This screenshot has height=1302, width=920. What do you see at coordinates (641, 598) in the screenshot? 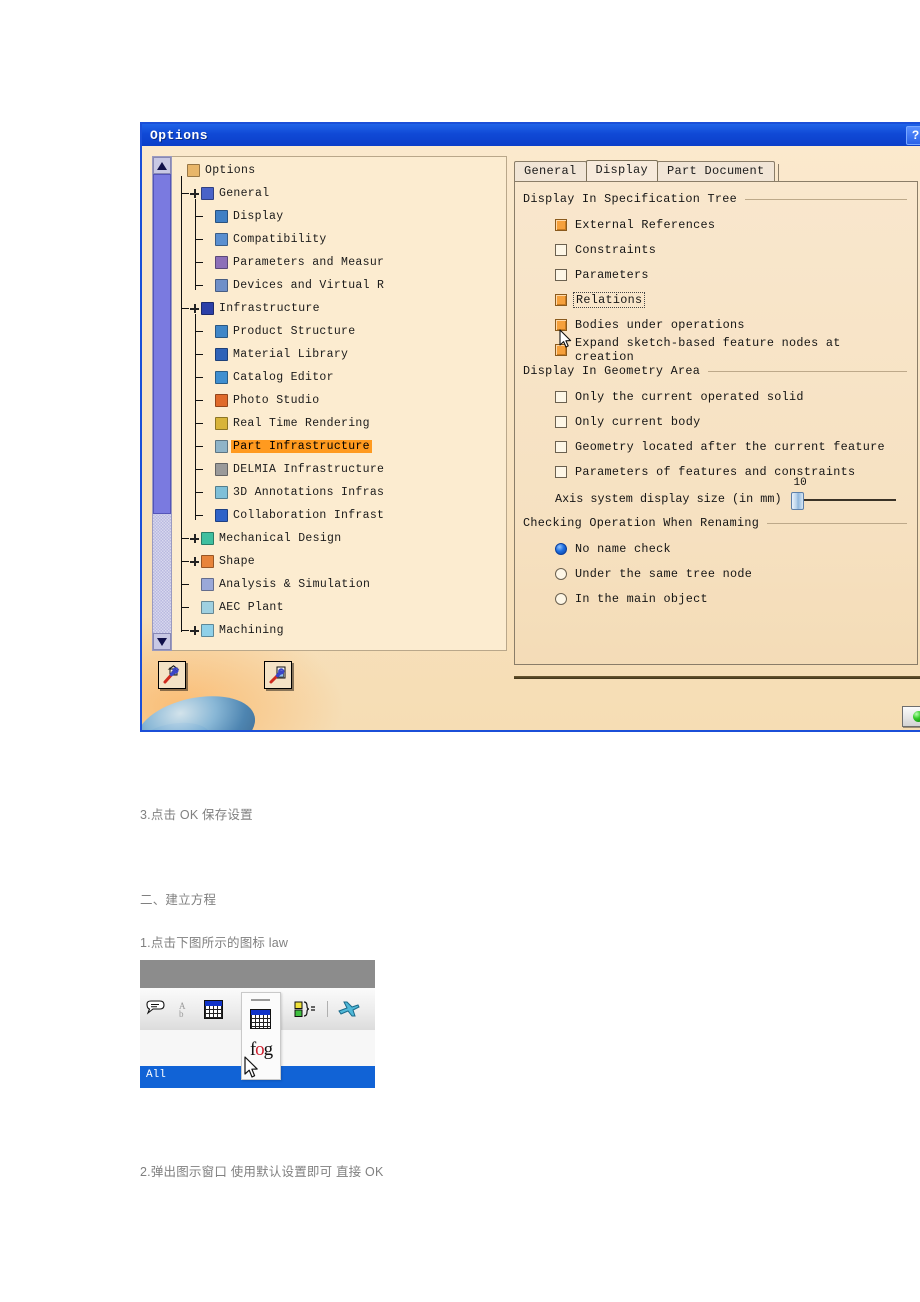
I see `radio-label: In the main object` at bounding box center [641, 598].